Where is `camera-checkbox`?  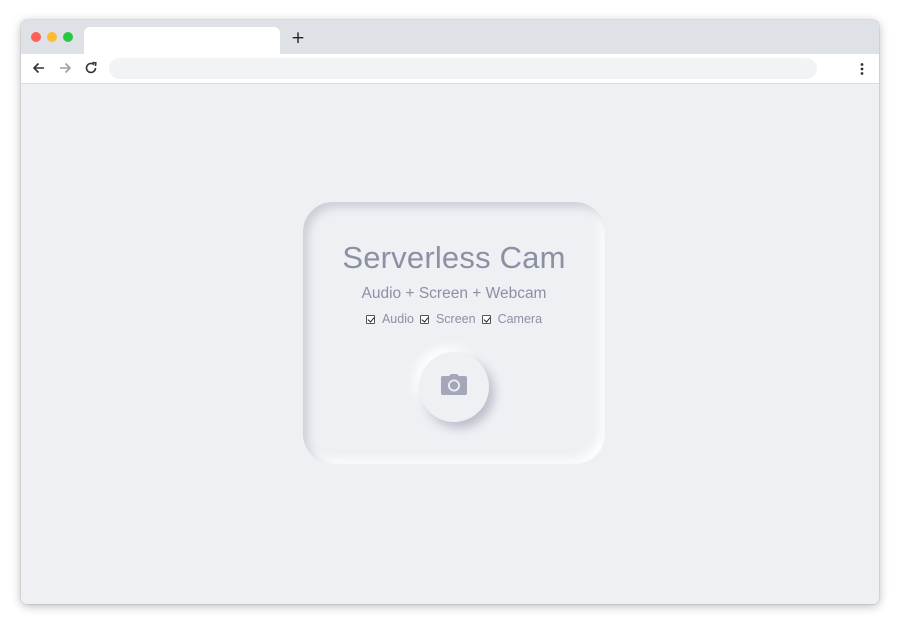
camera-checkbox is located at coordinates (486, 319).